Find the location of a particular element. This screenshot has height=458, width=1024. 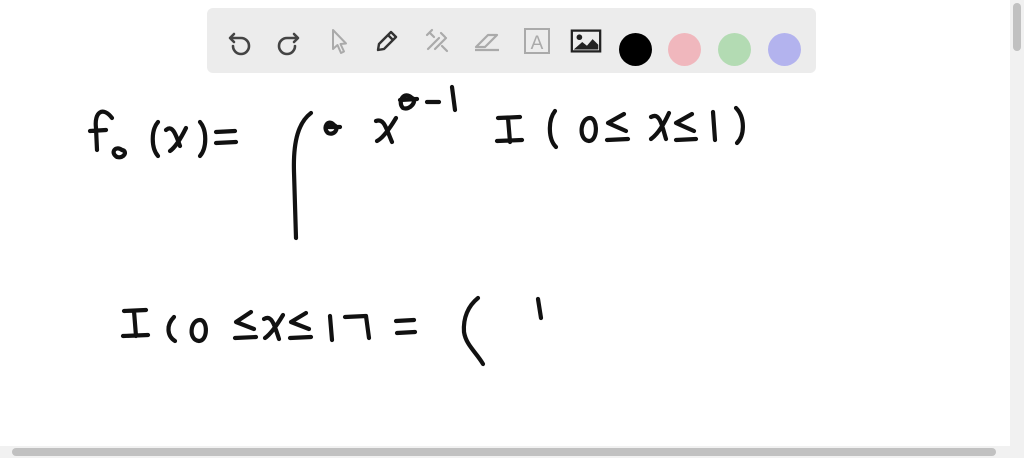

ink-open-paren3 is located at coordinates (172, 329).